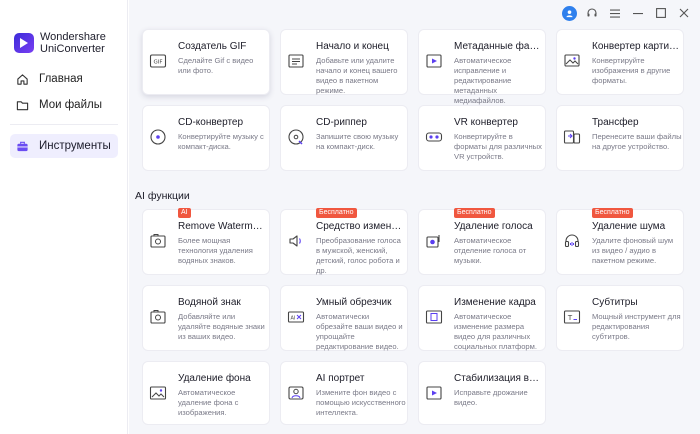 This screenshot has width=700, height=434. I want to click on minimize-button, so click(638, 13).